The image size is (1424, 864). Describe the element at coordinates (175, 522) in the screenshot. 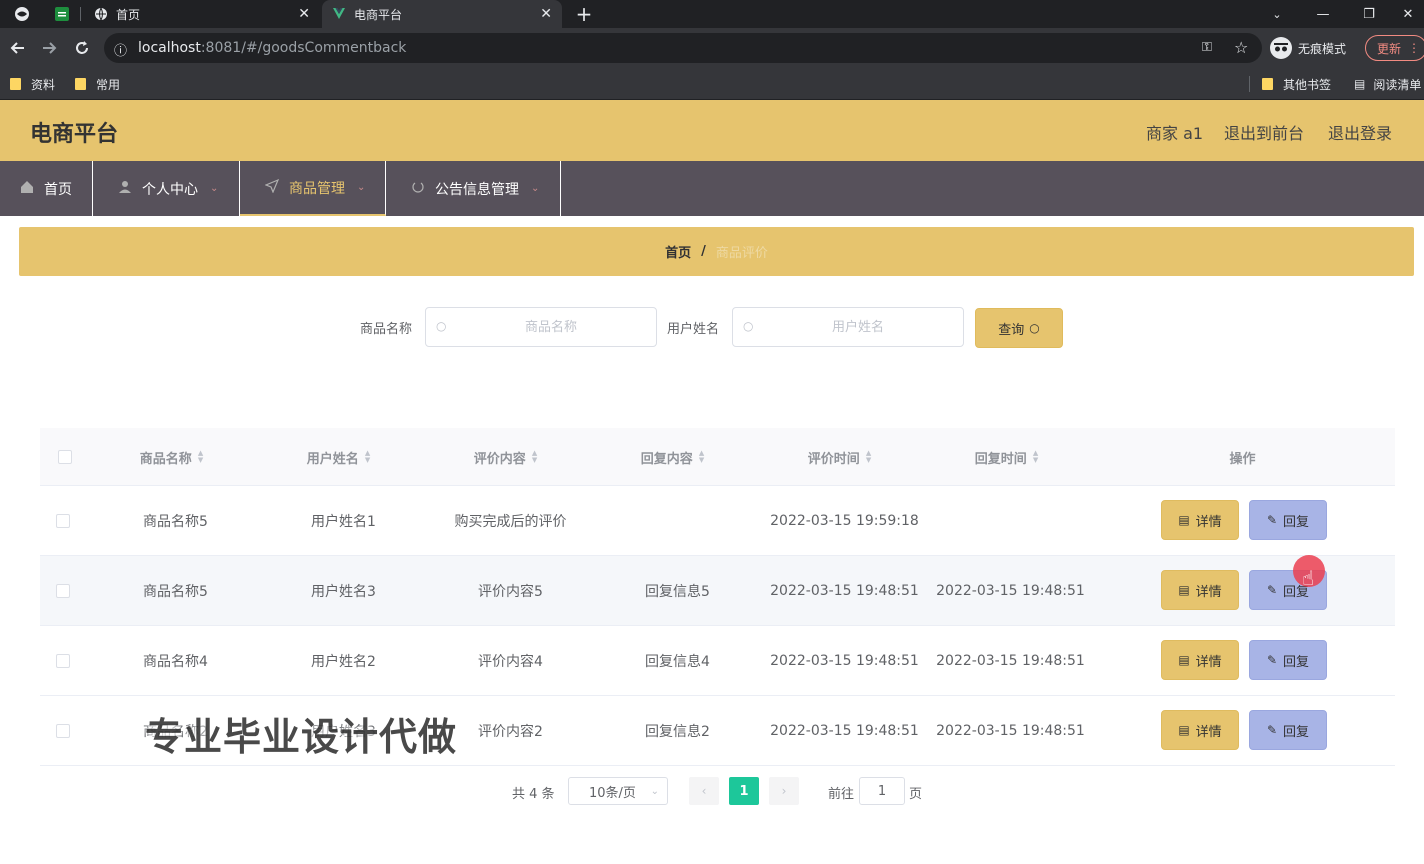

I see `goods-name-cell: 商品名称5` at that location.